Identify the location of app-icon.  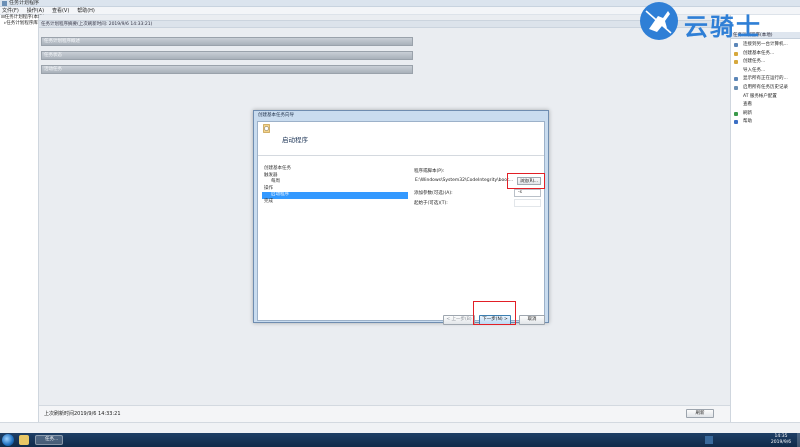
(4, 3).